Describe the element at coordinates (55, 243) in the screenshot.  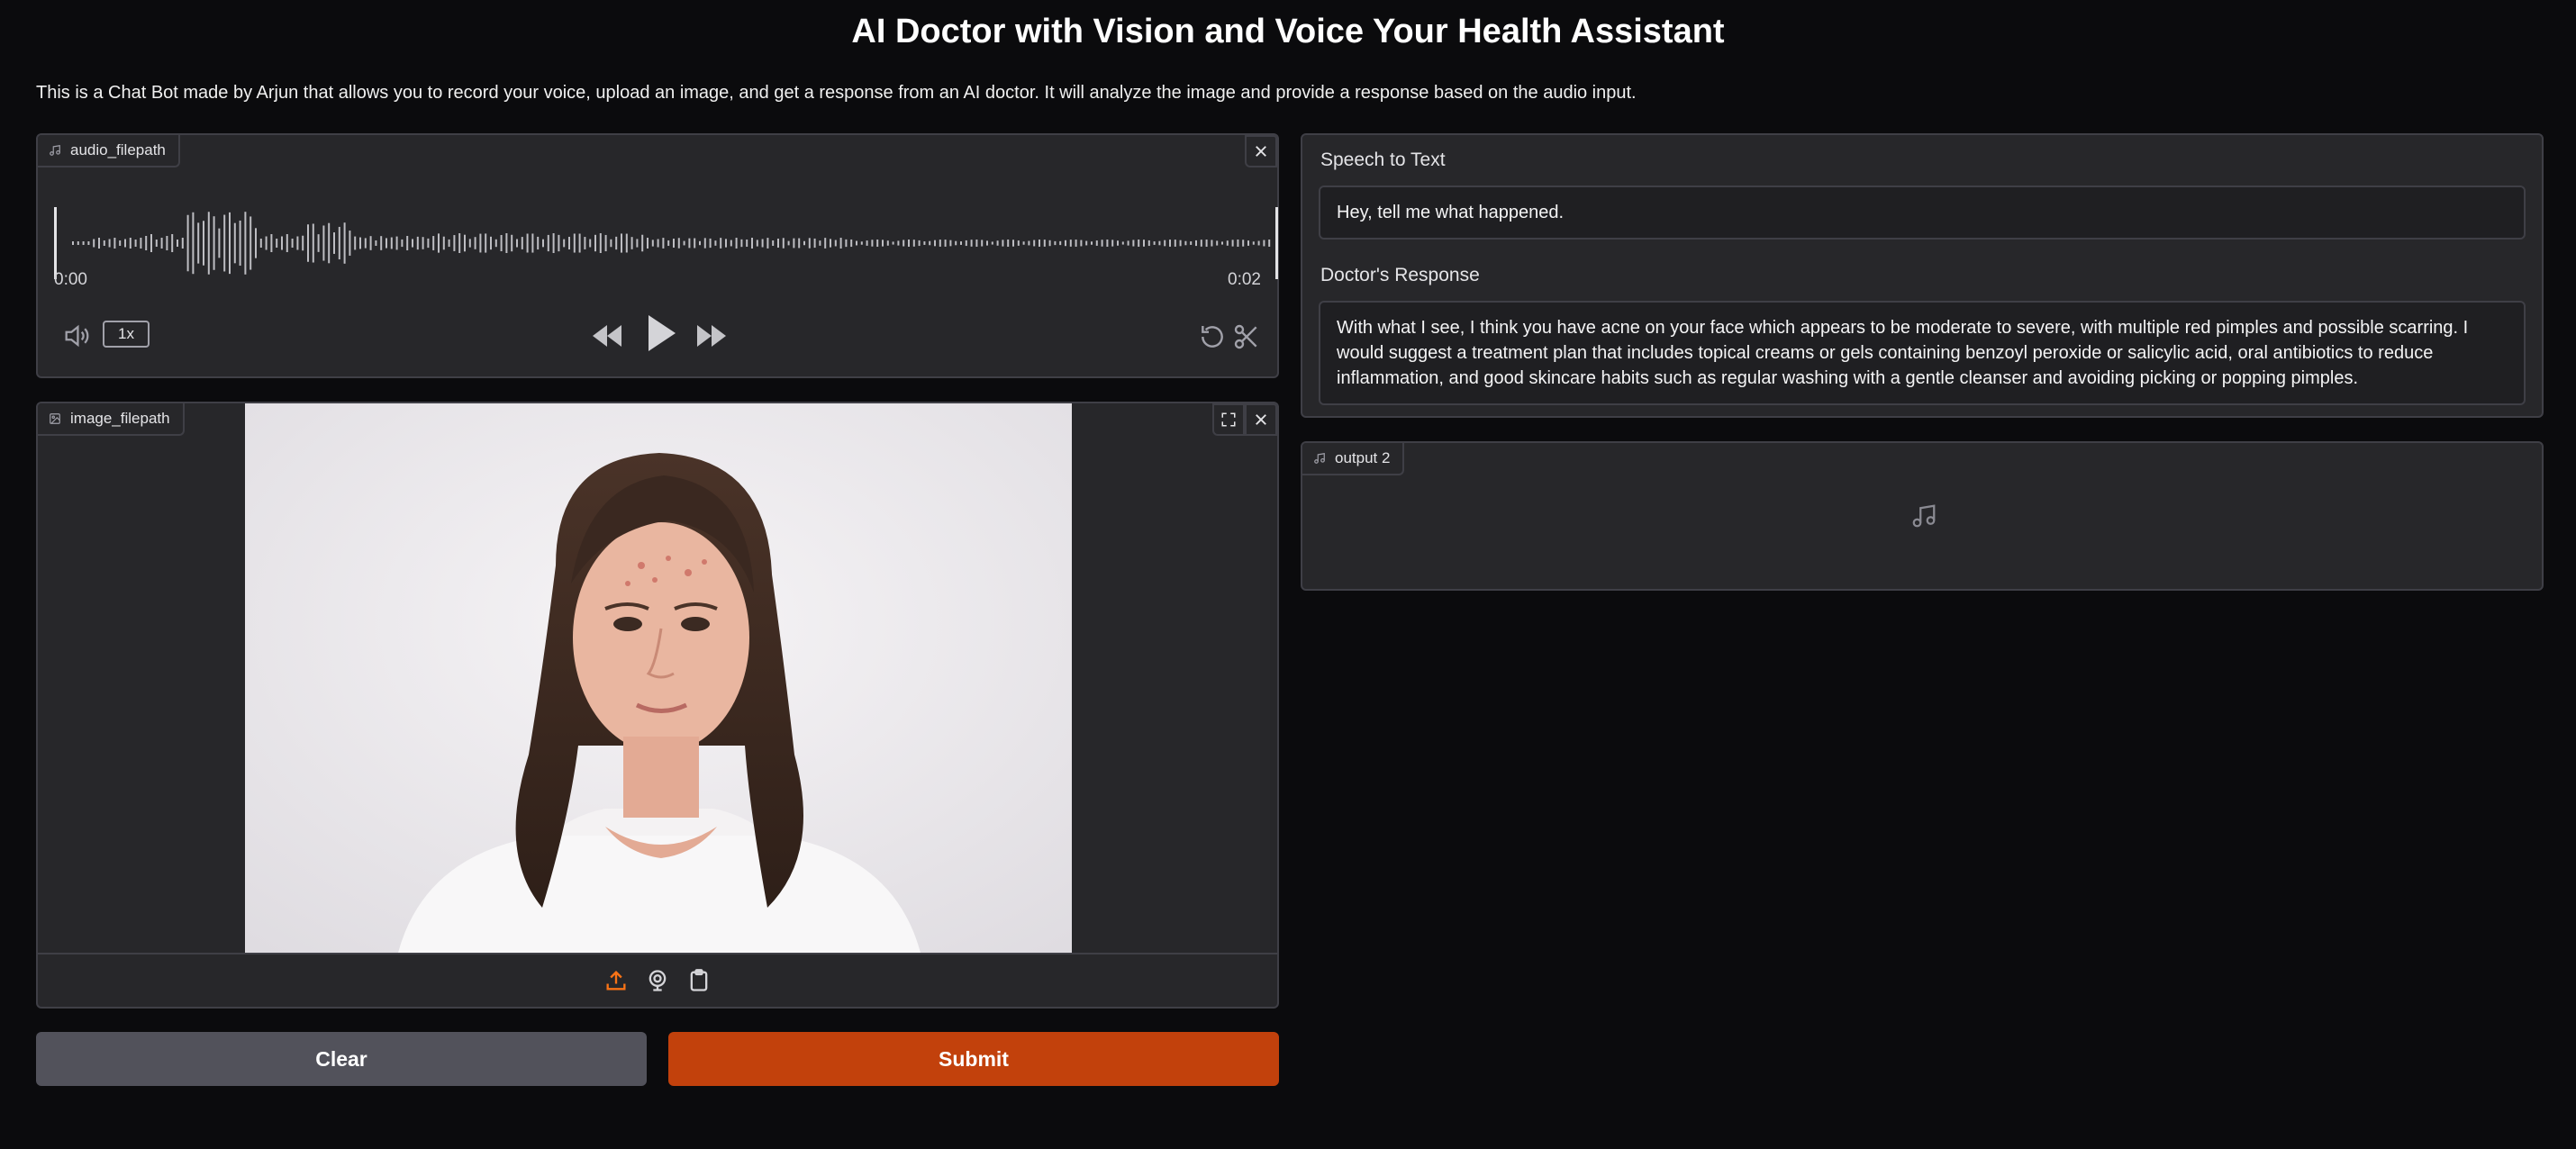
I see `waveform-start-marker` at that location.